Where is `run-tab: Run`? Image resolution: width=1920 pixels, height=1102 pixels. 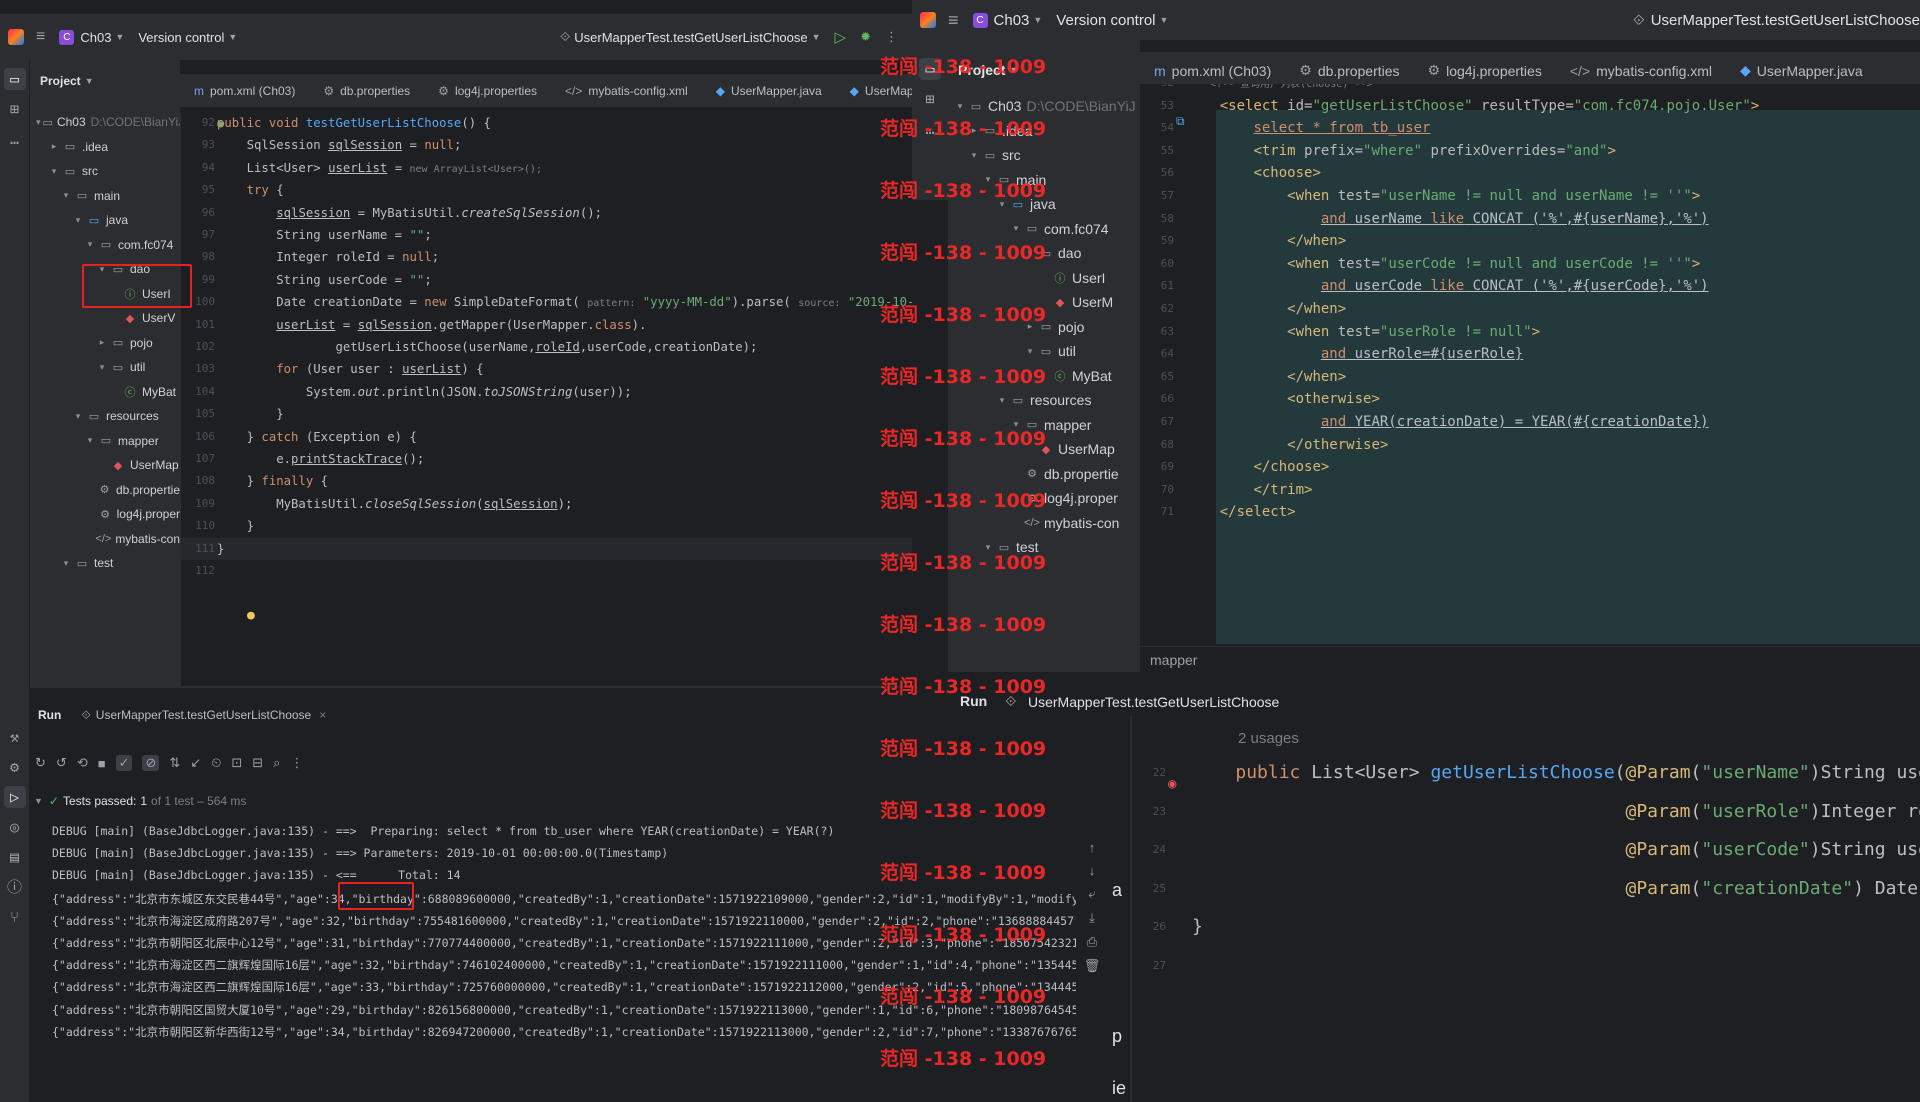 run-tab: Run is located at coordinates (49, 715).